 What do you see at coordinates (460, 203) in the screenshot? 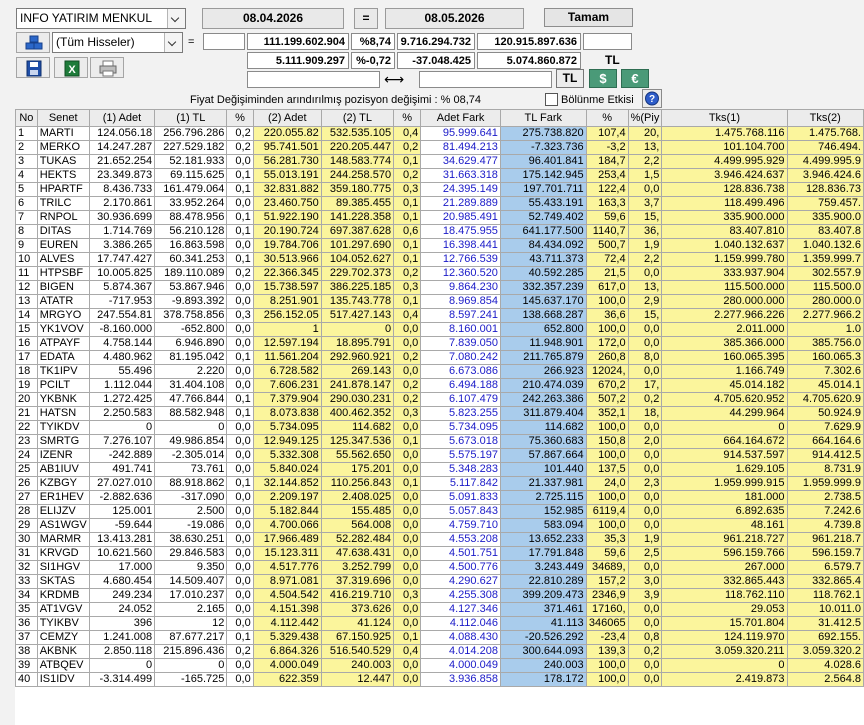
I see `col-adet-fark-cell: 21.289.889` at bounding box center [460, 203].